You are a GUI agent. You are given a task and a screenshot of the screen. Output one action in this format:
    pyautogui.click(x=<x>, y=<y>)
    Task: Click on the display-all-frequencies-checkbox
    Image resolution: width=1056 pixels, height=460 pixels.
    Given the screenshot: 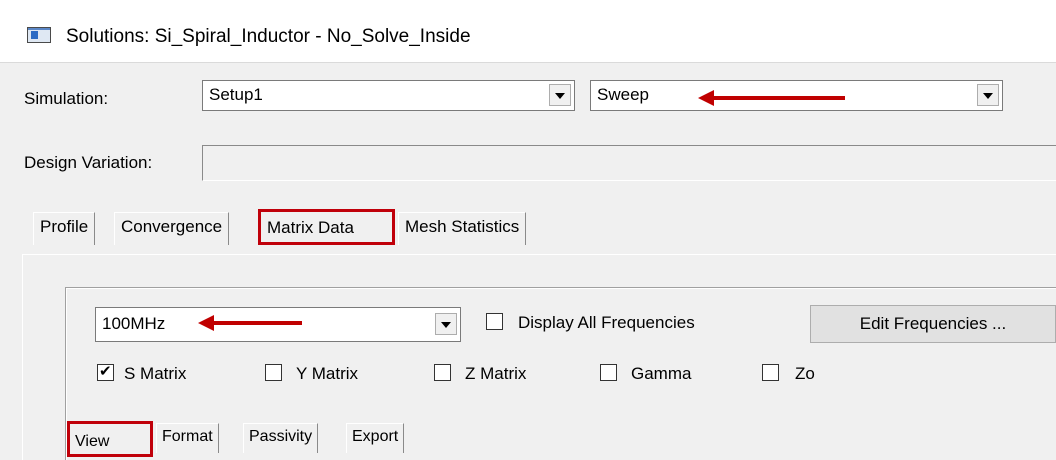 What is the action you would take?
    pyautogui.click(x=494, y=321)
    